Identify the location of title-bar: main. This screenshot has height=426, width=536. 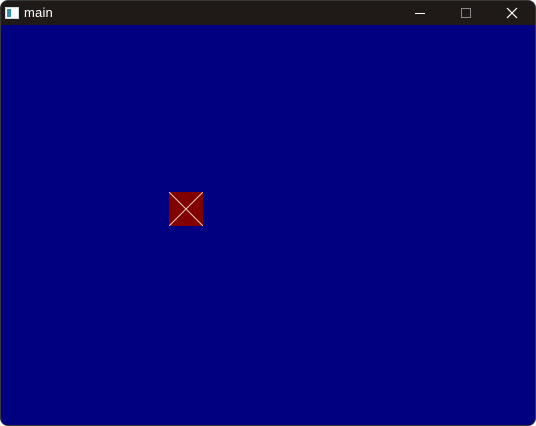
(268, 13).